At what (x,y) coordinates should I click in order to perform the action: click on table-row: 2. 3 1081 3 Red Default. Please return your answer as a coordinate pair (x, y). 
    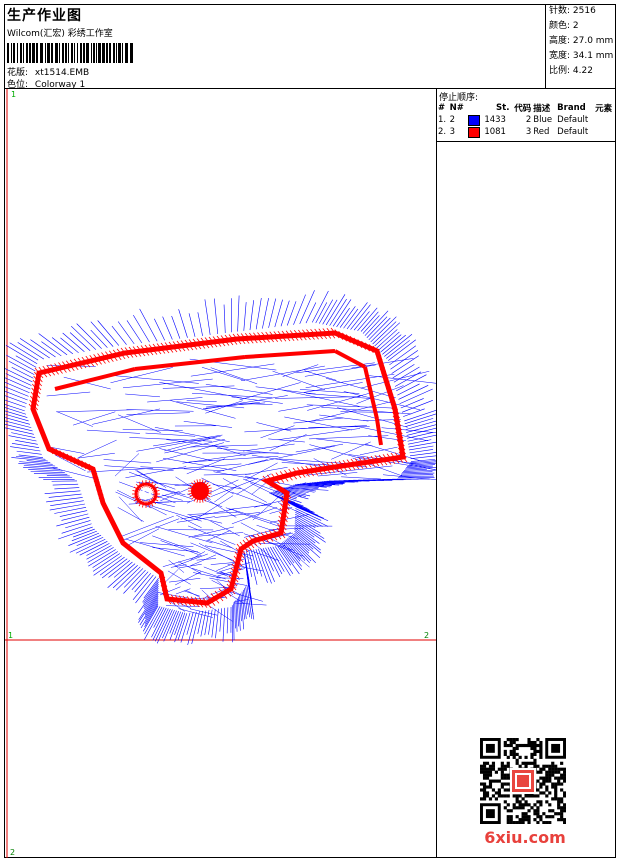
    Looking at the image, I should click on (526, 132).